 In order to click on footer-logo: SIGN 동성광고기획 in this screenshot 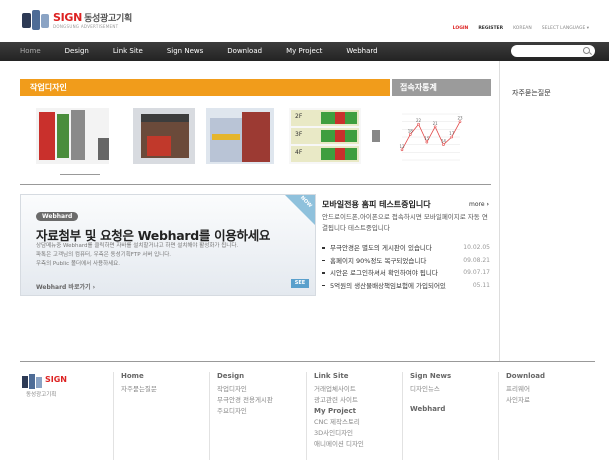, I will do `click(54, 387)`.